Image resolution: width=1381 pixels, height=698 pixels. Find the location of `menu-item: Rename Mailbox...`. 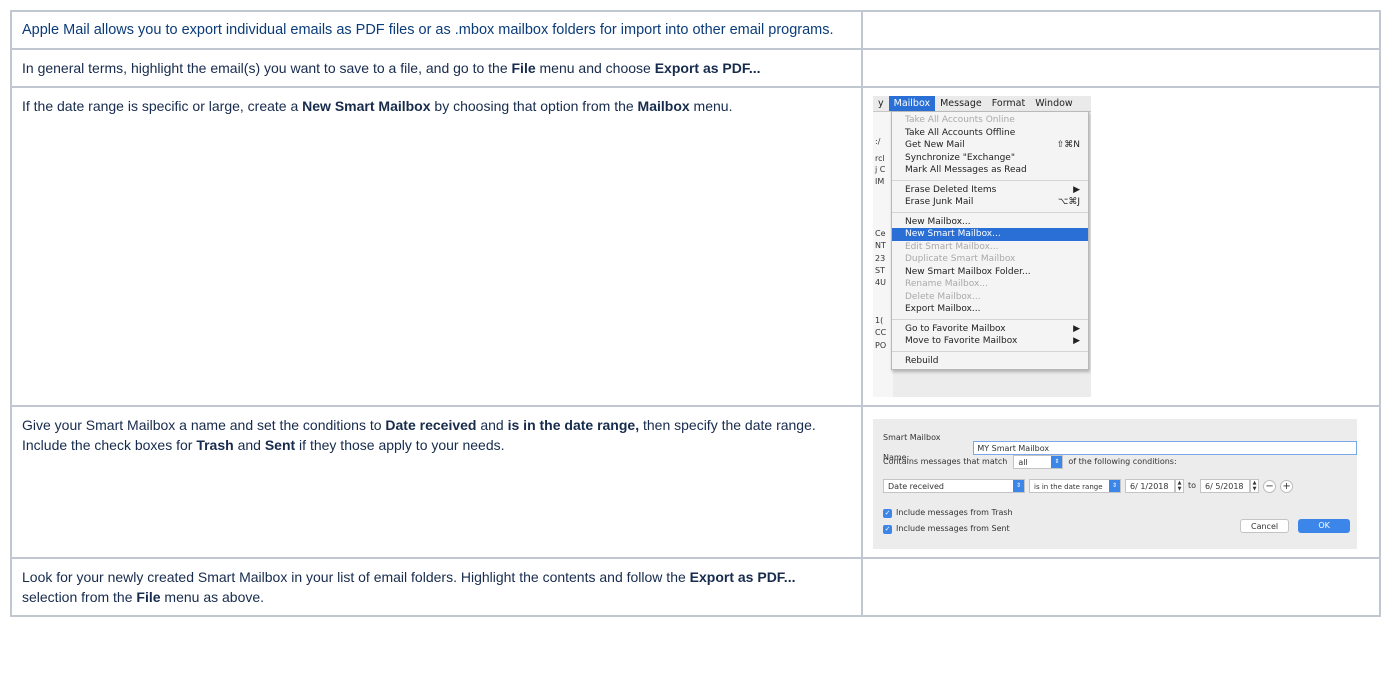

menu-item: Rename Mailbox... is located at coordinates (990, 284).